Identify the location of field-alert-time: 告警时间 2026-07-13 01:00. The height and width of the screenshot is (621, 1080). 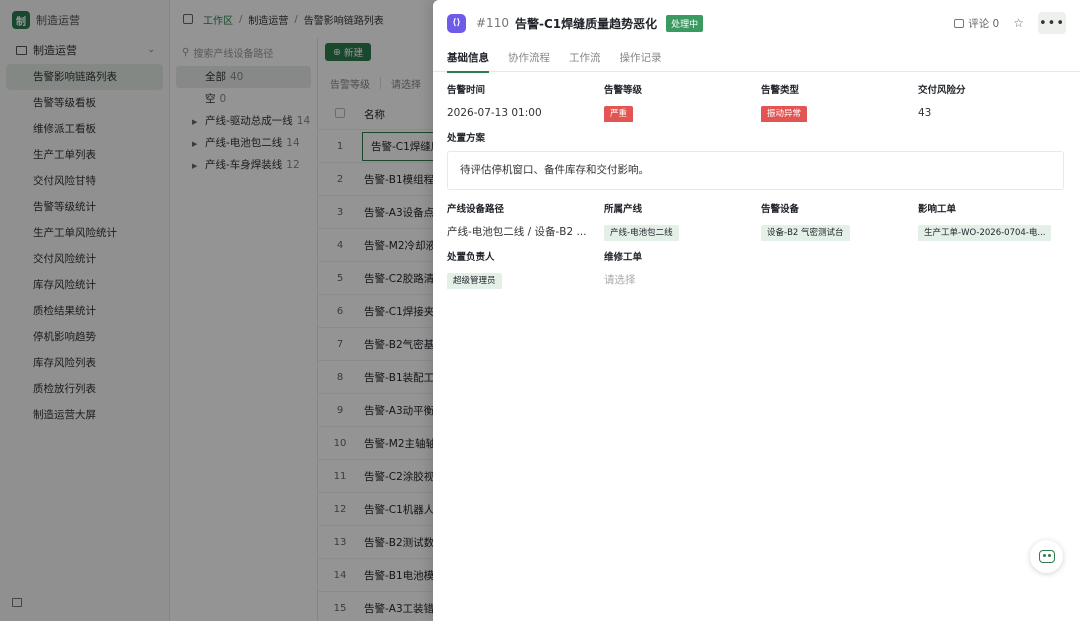
(525, 103).